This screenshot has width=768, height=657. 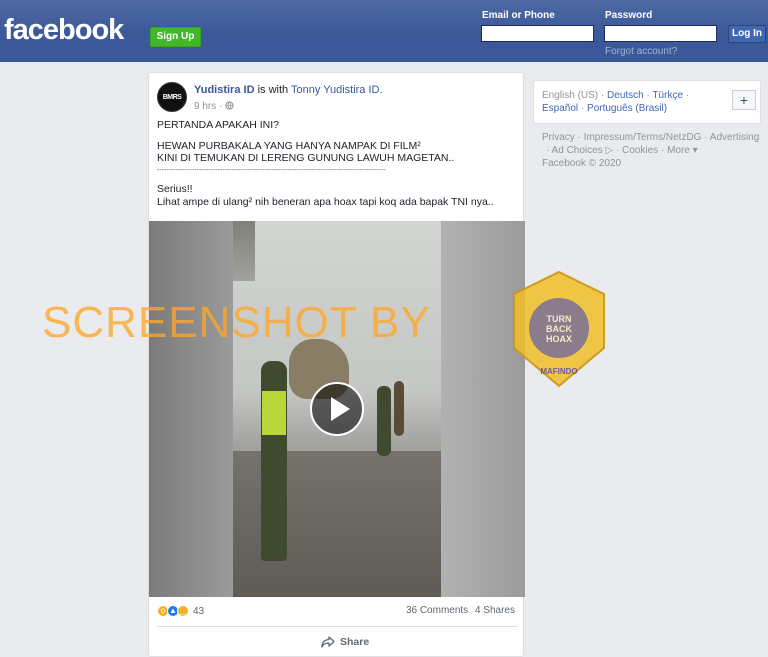 I want to click on mafindo-badge-icon: TURN BACK HOAX MAFINDO, so click(x=559, y=329).